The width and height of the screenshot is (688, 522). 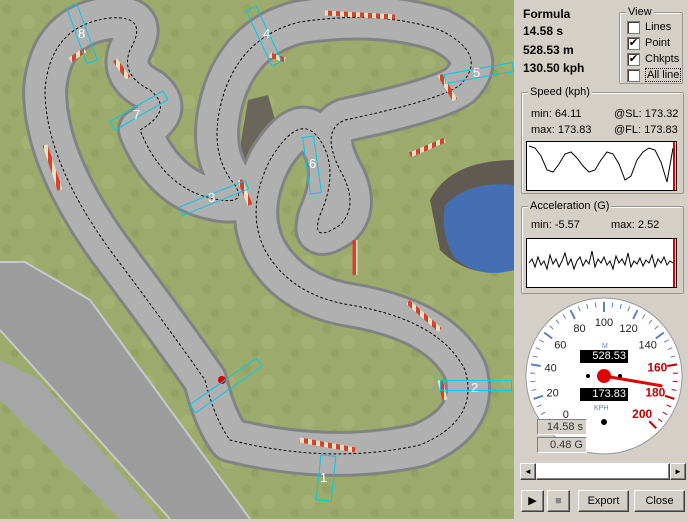 What do you see at coordinates (603, 501) in the screenshot?
I see `export-button: Export` at bounding box center [603, 501].